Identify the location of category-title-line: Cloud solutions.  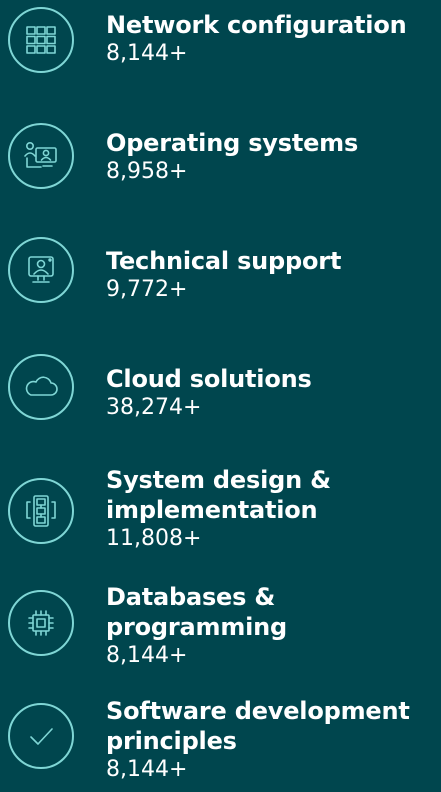
(209, 379).